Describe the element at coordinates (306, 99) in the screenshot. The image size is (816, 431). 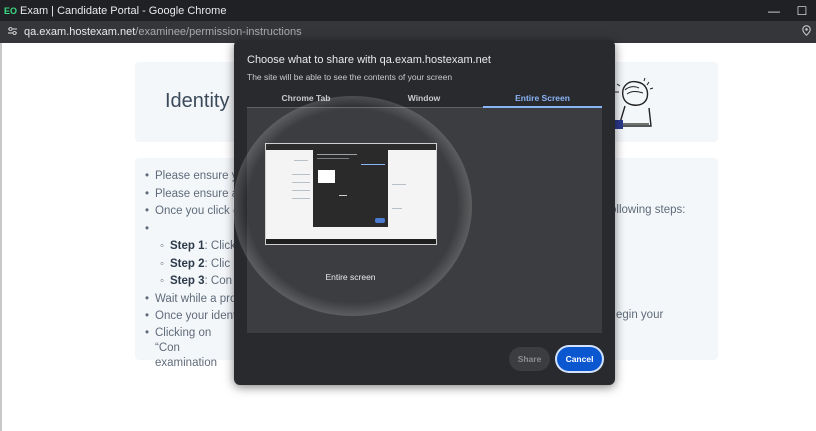
I see `tab-chrome-tab: Chrome Tab` at that location.